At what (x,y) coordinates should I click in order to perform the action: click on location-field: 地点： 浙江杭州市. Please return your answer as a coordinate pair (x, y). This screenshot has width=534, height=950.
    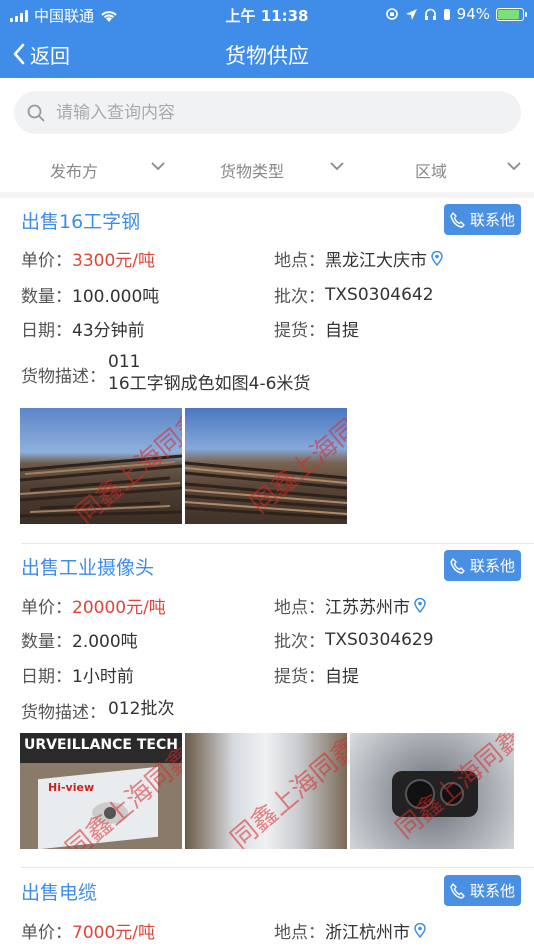
    Looking at the image, I should click on (350, 930).